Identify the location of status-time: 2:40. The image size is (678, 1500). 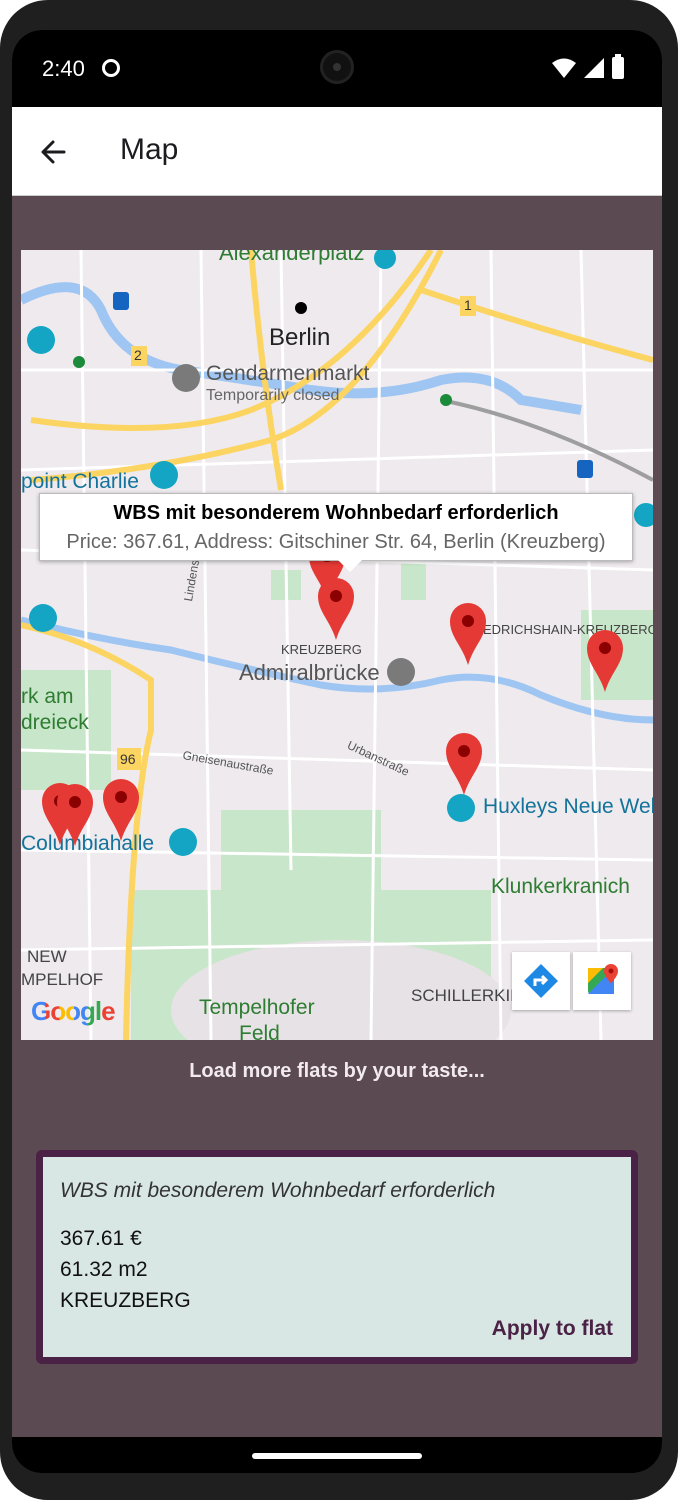
(63, 68).